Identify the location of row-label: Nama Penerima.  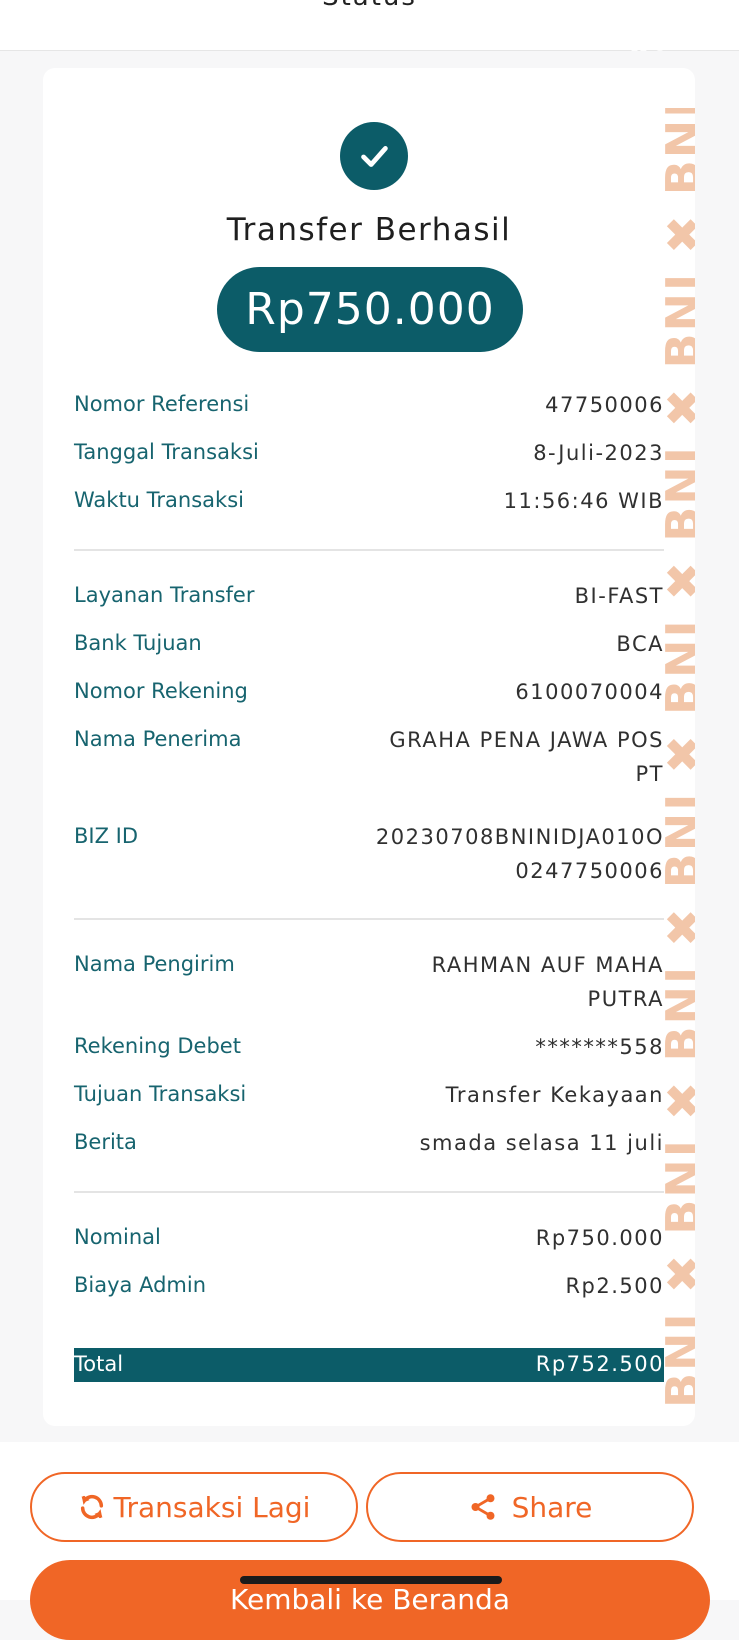
(158, 739).